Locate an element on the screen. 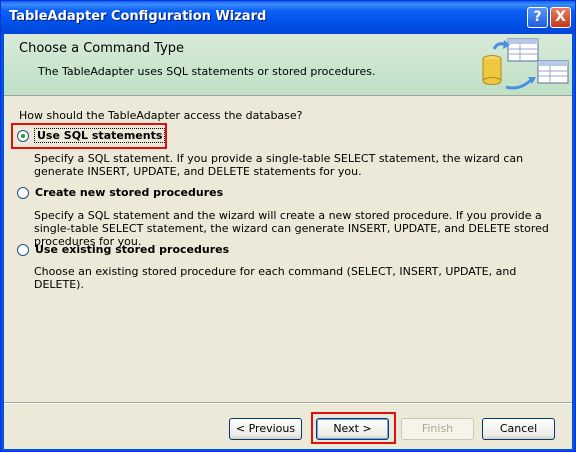 The height and width of the screenshot is (452, 576). finish-button: Finish is located at coordinates (437, 429).